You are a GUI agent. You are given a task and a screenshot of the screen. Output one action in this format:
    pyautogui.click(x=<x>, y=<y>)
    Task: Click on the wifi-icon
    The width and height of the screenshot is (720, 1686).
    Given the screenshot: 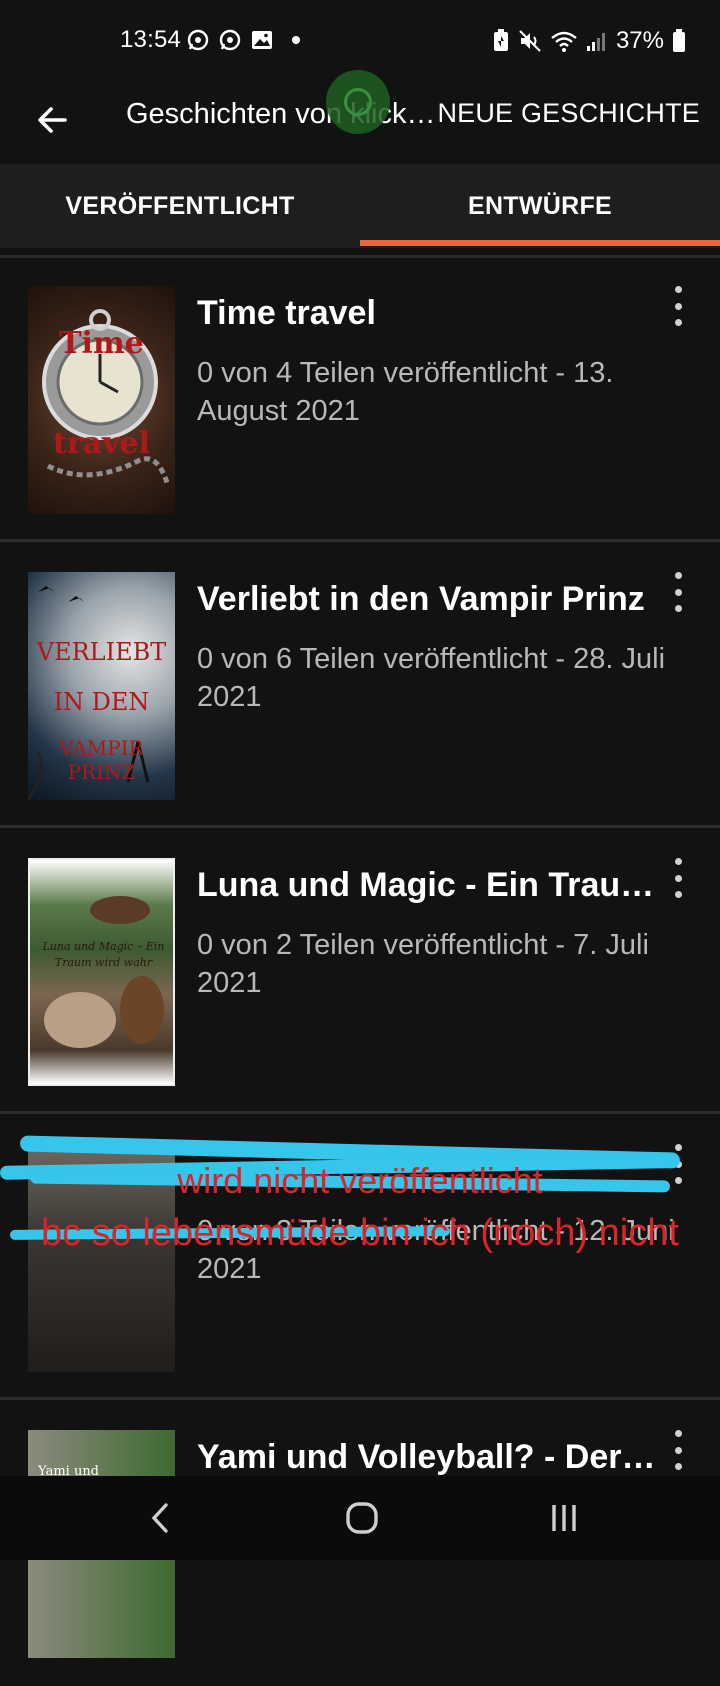 What is the action you would take?
    pyautogui.click(x=564, y=41)
    